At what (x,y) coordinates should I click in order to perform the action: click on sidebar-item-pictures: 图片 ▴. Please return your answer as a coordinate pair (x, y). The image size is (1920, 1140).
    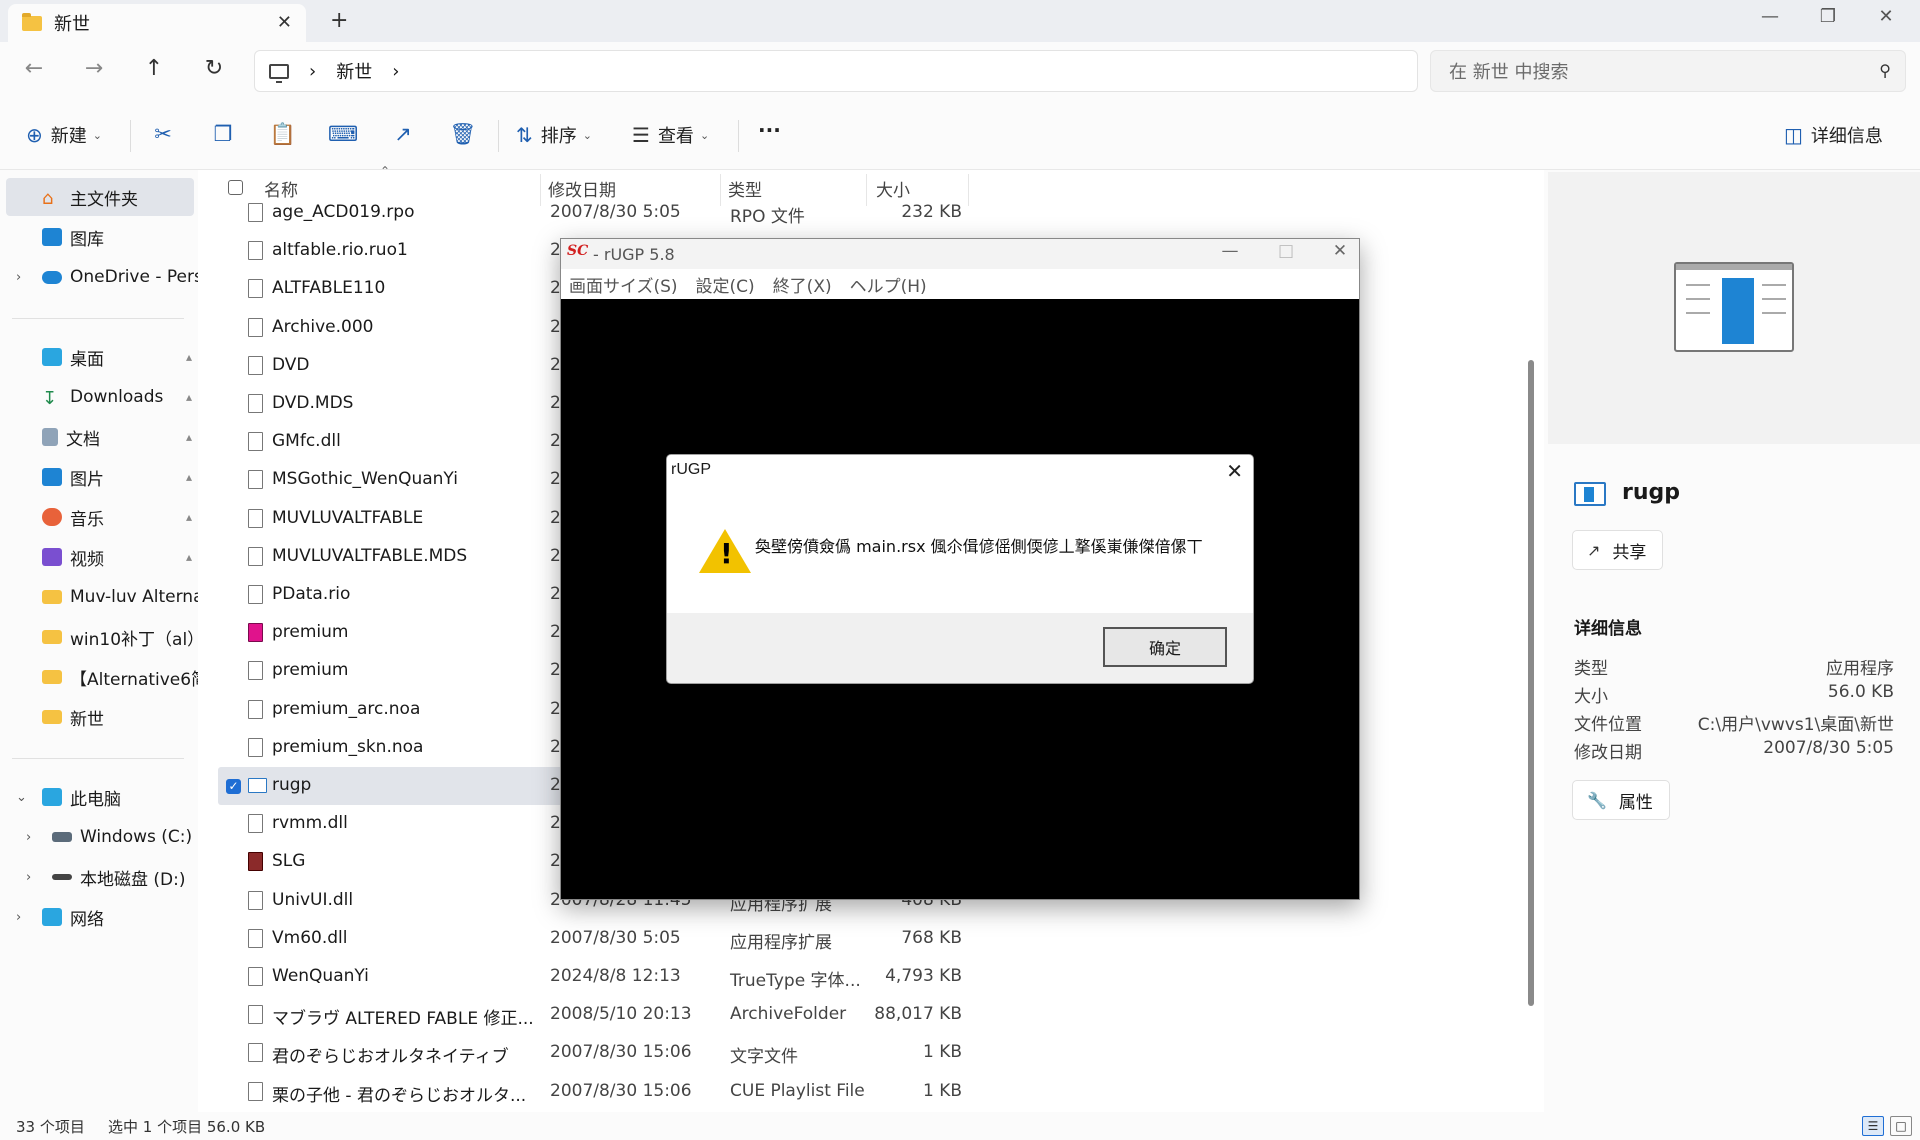
    Looking at the image, I should click on (99, 477).